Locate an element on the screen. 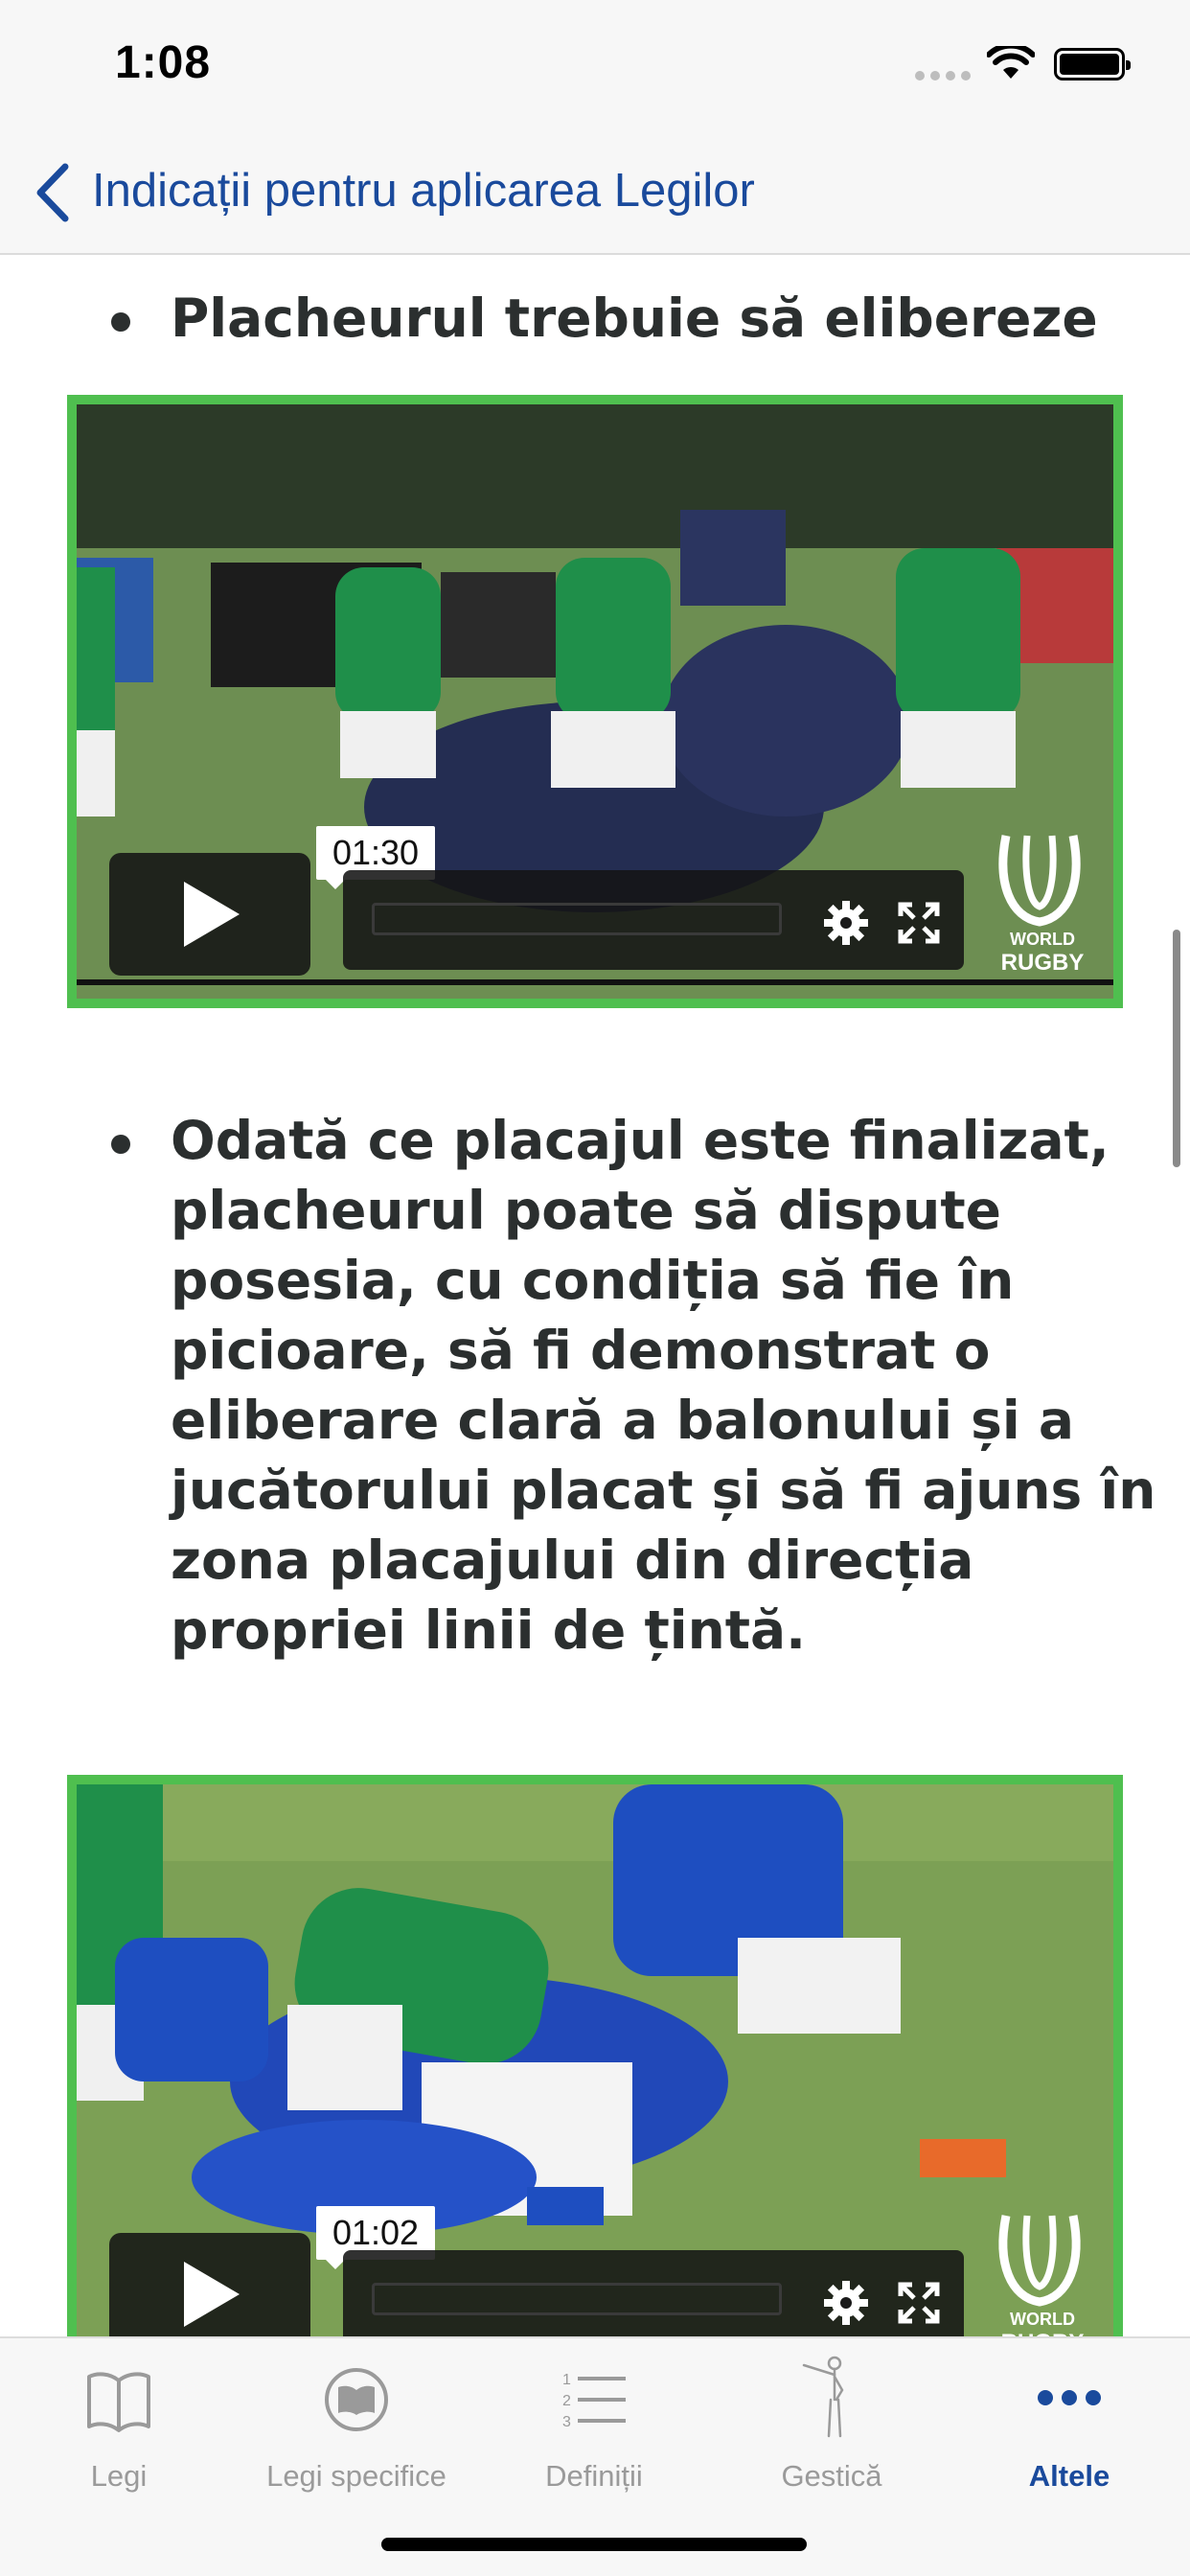 The height and width of the screenshot is (2576, 1190). navigation-bar: Indicații pentru aplicarea Legilor is located at coordinates (595, 194).